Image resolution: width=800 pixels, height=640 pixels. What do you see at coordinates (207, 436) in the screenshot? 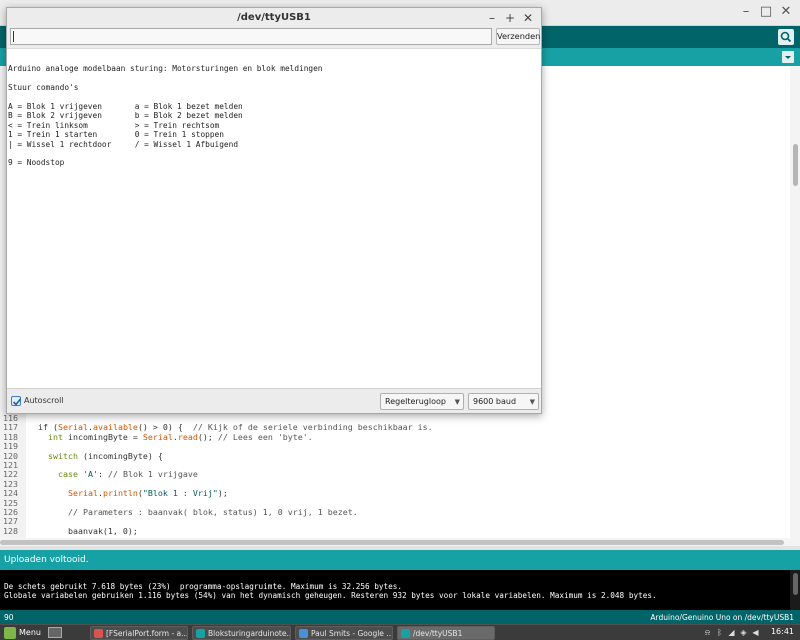
I see `code-token: ();` at bounding box center [207, 436].